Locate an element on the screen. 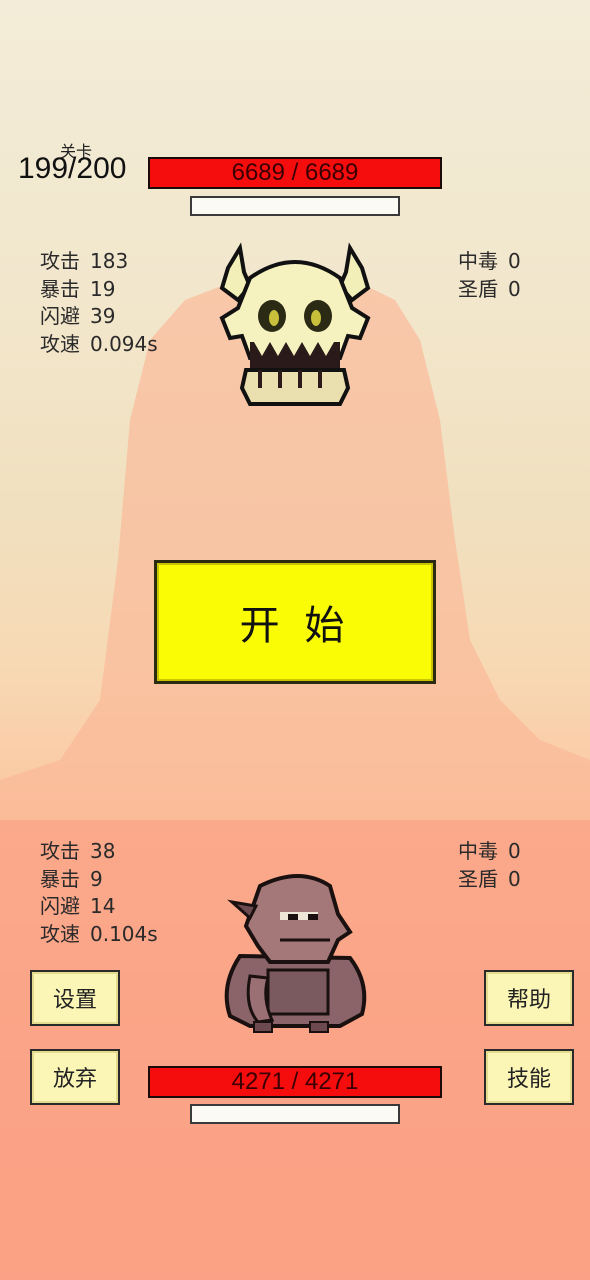 The width and height of the screenshot is (590, 1280). start-button: 开 始 is located at coordinates (295, 622).